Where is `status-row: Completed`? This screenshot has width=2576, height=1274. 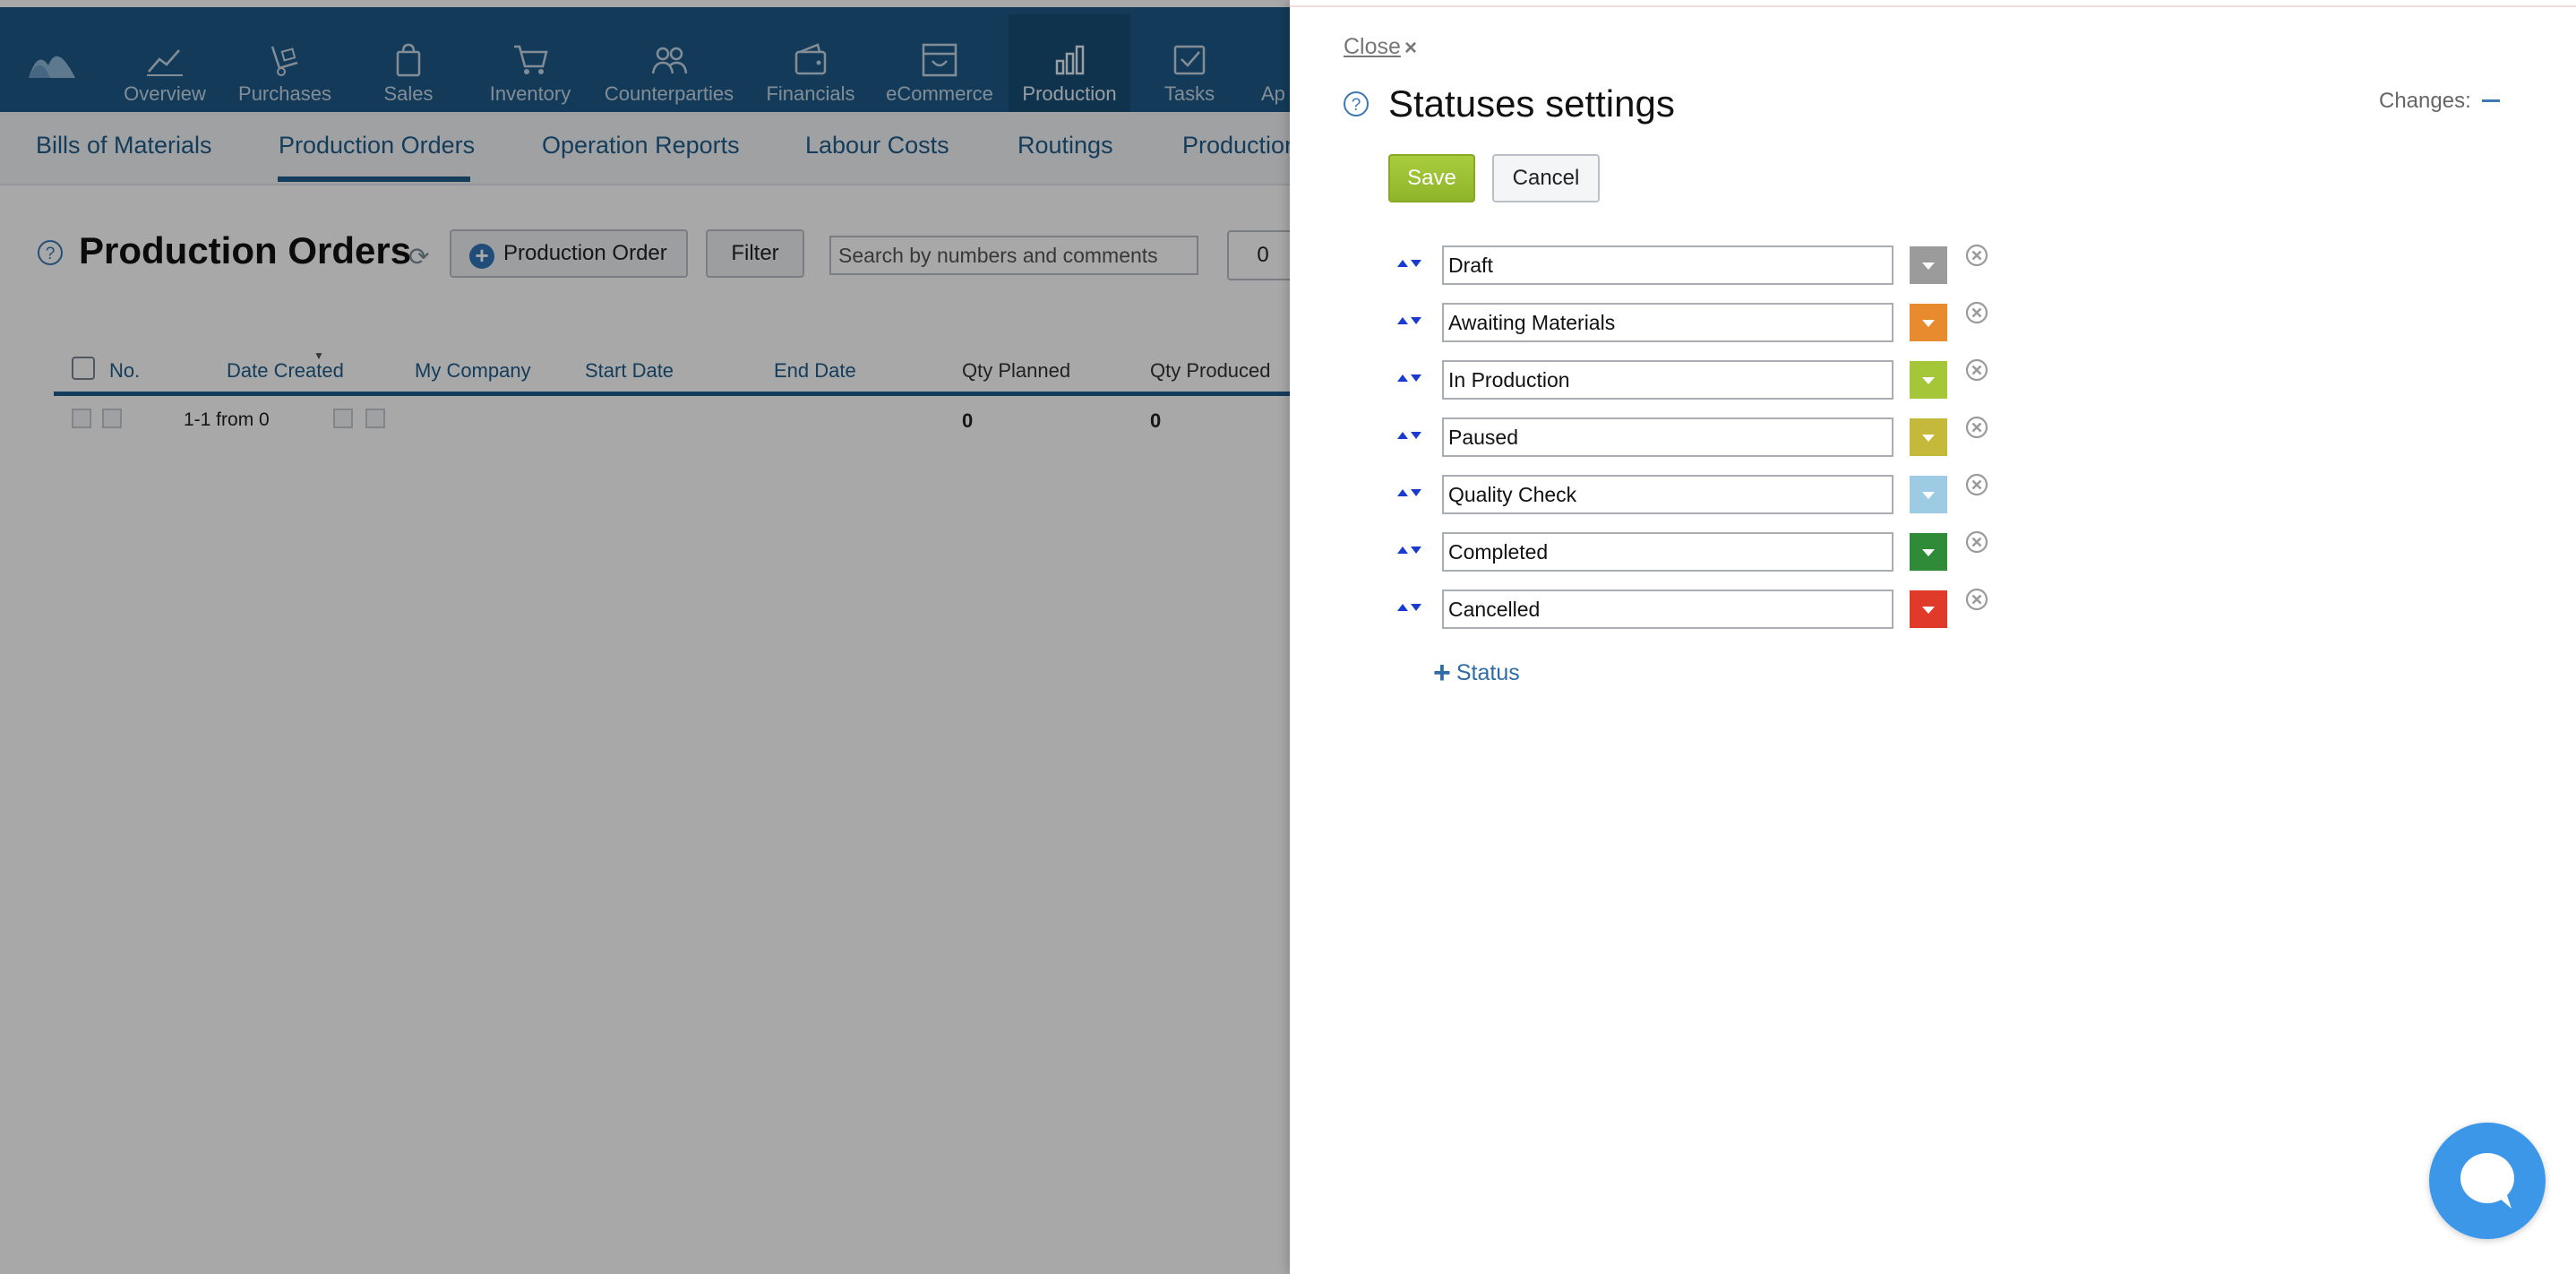 status-row: Completed is located at coordinates (1737, 551).